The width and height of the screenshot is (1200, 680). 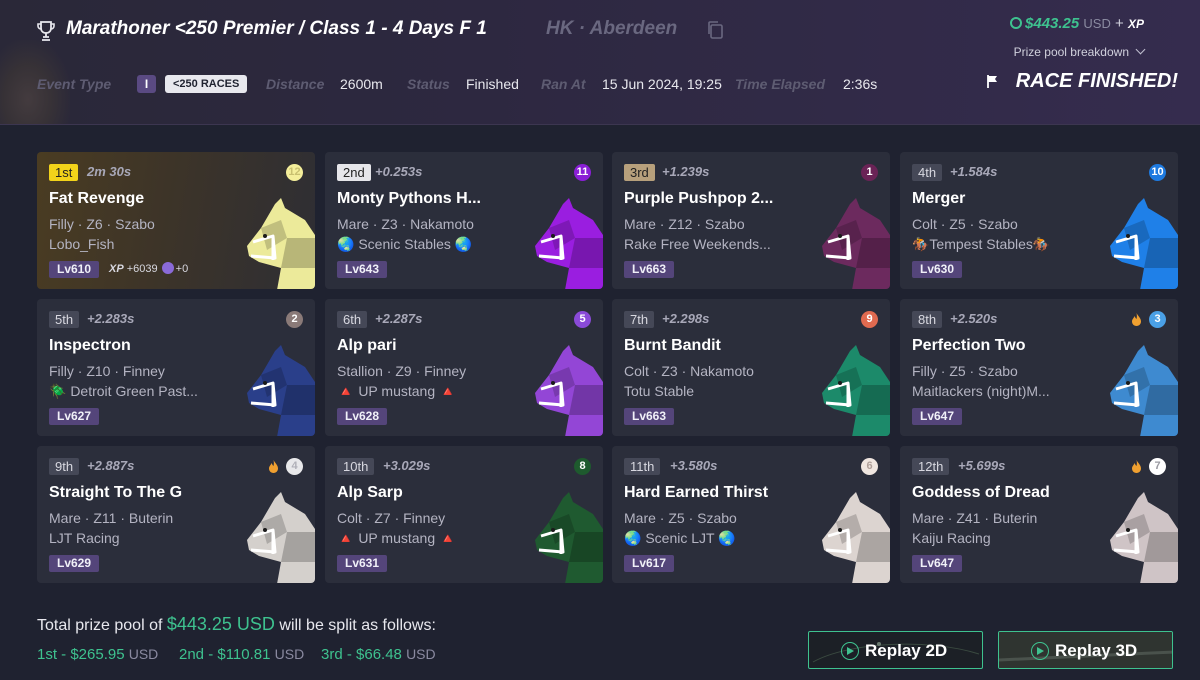 I want to click on gate-number: 9, so click(x=869, y=319).